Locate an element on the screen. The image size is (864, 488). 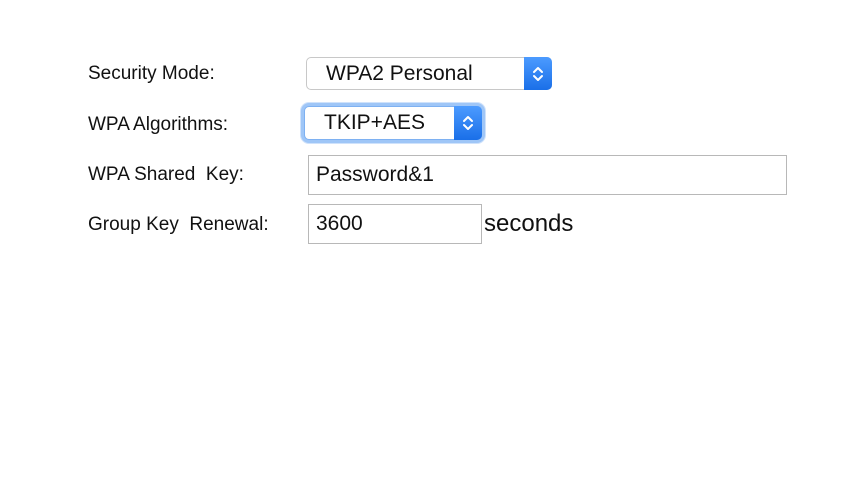
wpa-shared-key-input: Password&1 is located at coordinates (547, 175).